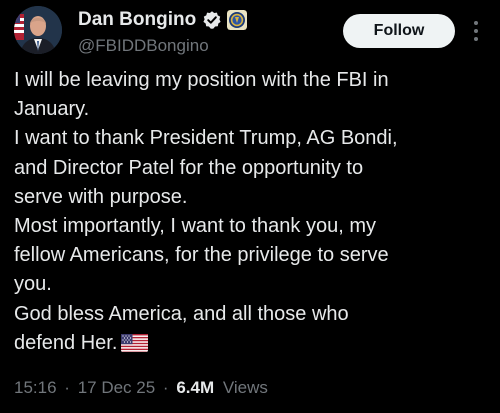  What do you see at coordinates (253, 343) in the screenshot?
I see `tweet-line-last: defend Her.` at bounding box center [253, 343].